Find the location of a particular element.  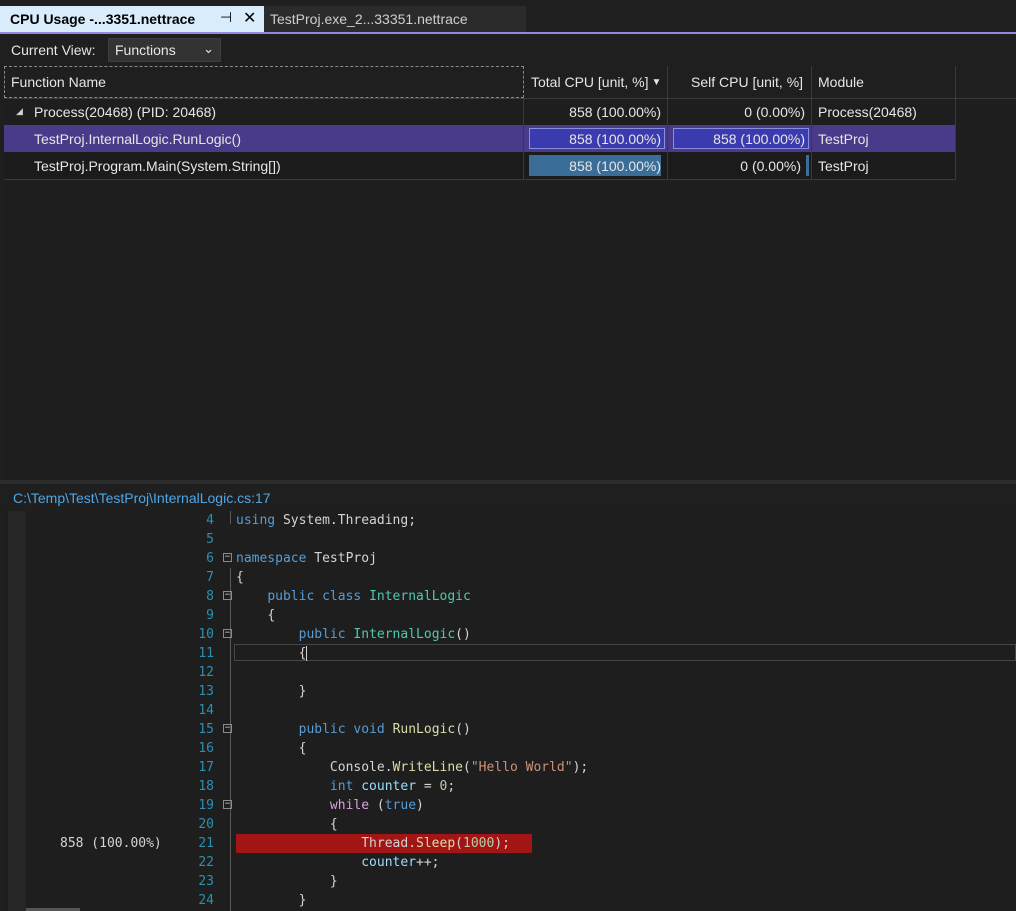

column-header-module: Module is located at coordinates (884, 82).